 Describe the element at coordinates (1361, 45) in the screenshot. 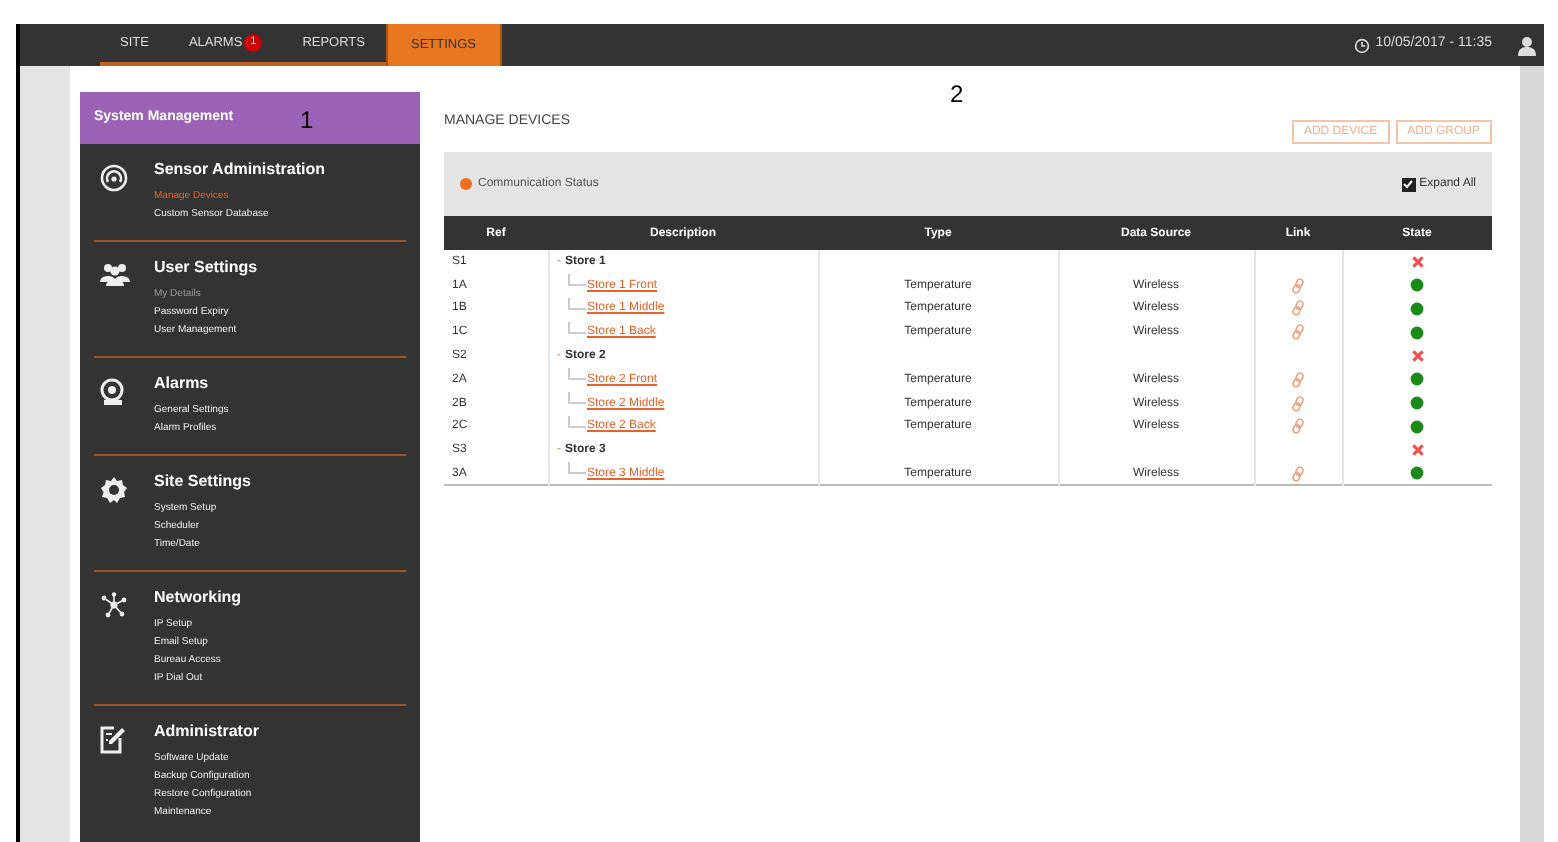

I see `clock-icon` at that location.